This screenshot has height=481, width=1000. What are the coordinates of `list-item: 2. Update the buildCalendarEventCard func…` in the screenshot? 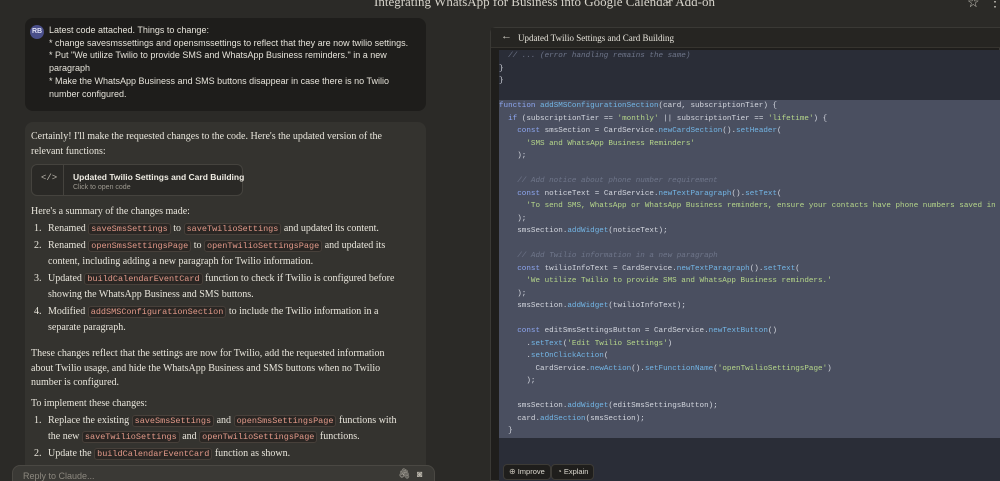 It's located at (216, 454).